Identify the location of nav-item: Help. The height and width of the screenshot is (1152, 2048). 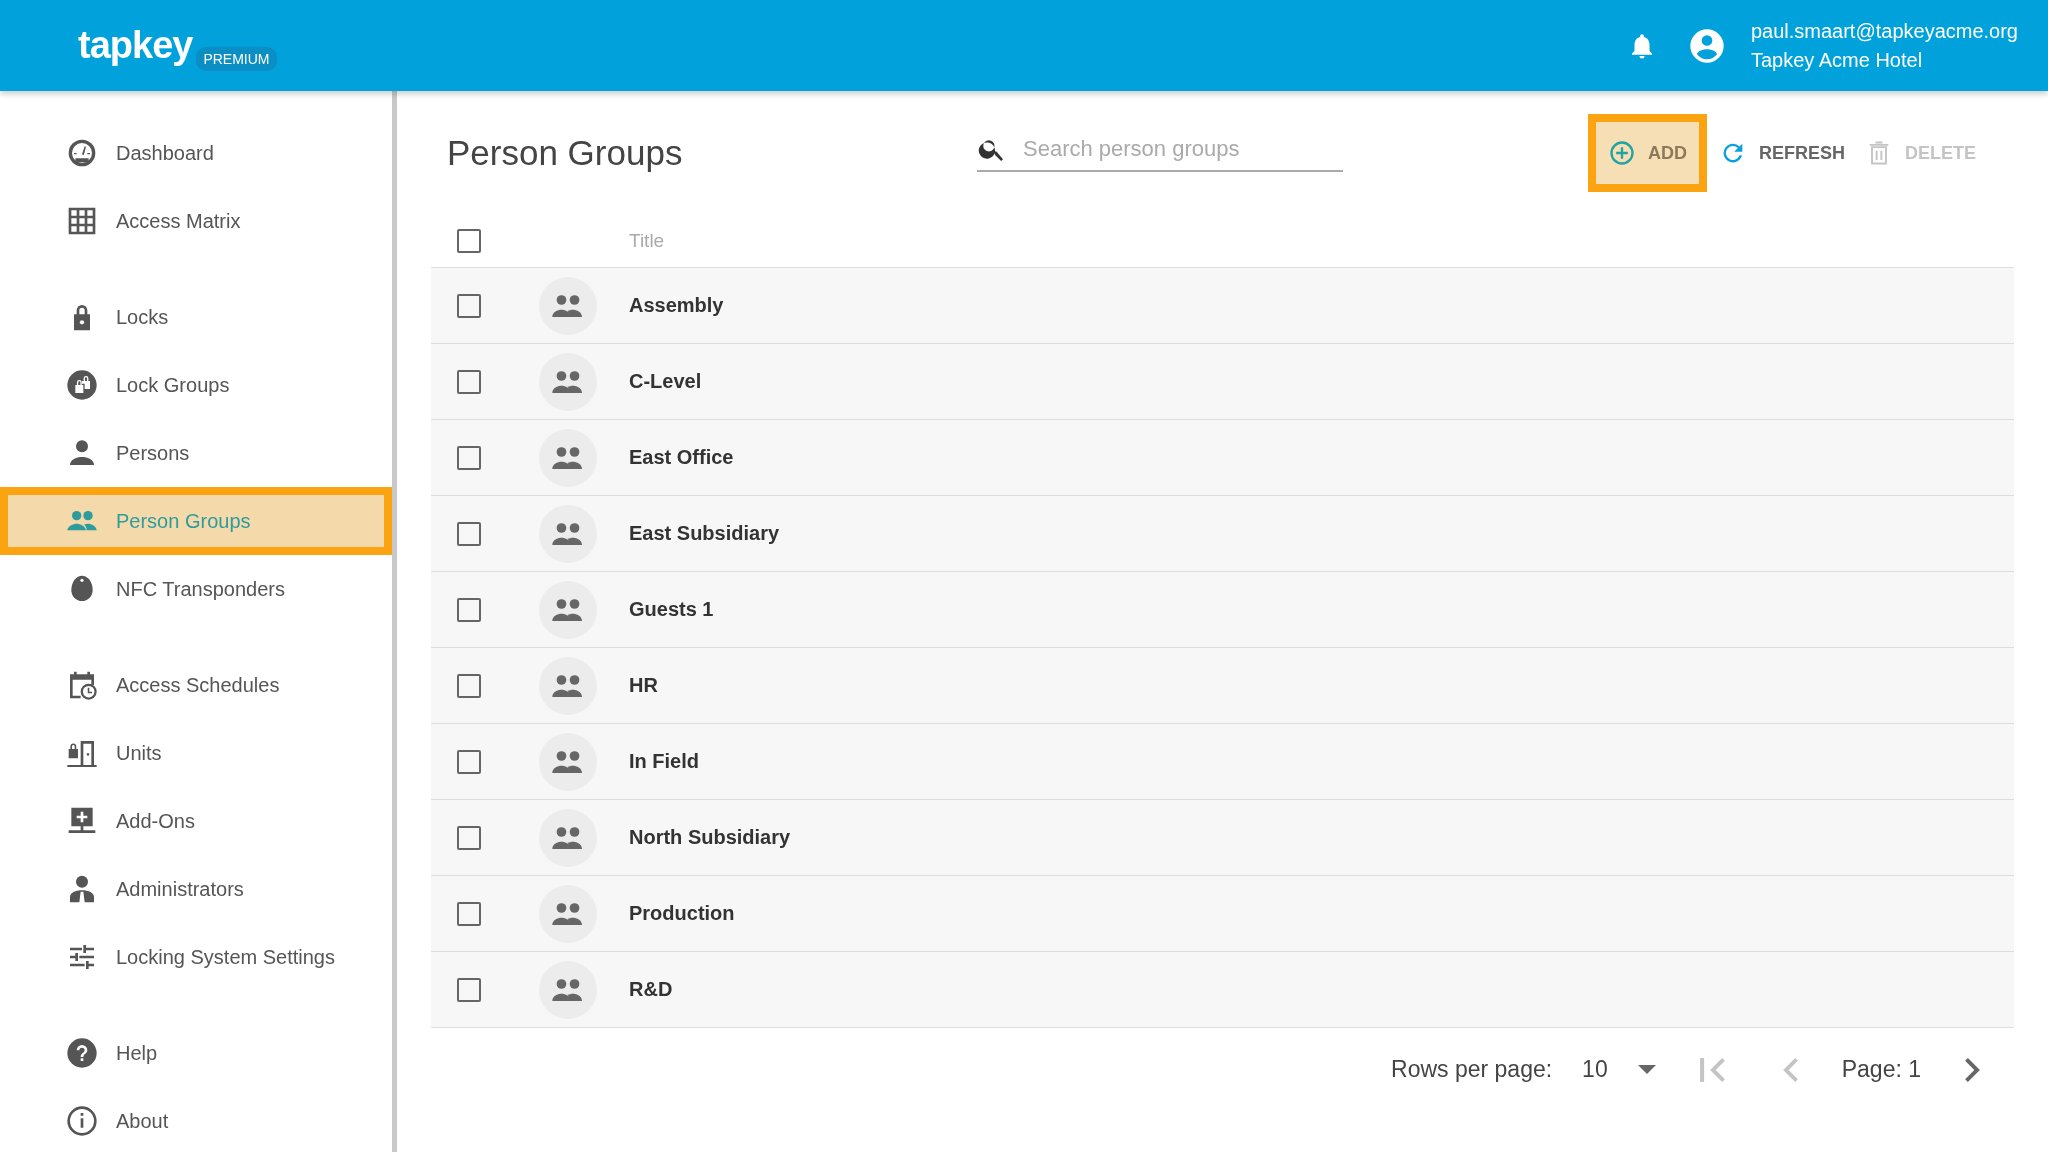
(196, 1053).